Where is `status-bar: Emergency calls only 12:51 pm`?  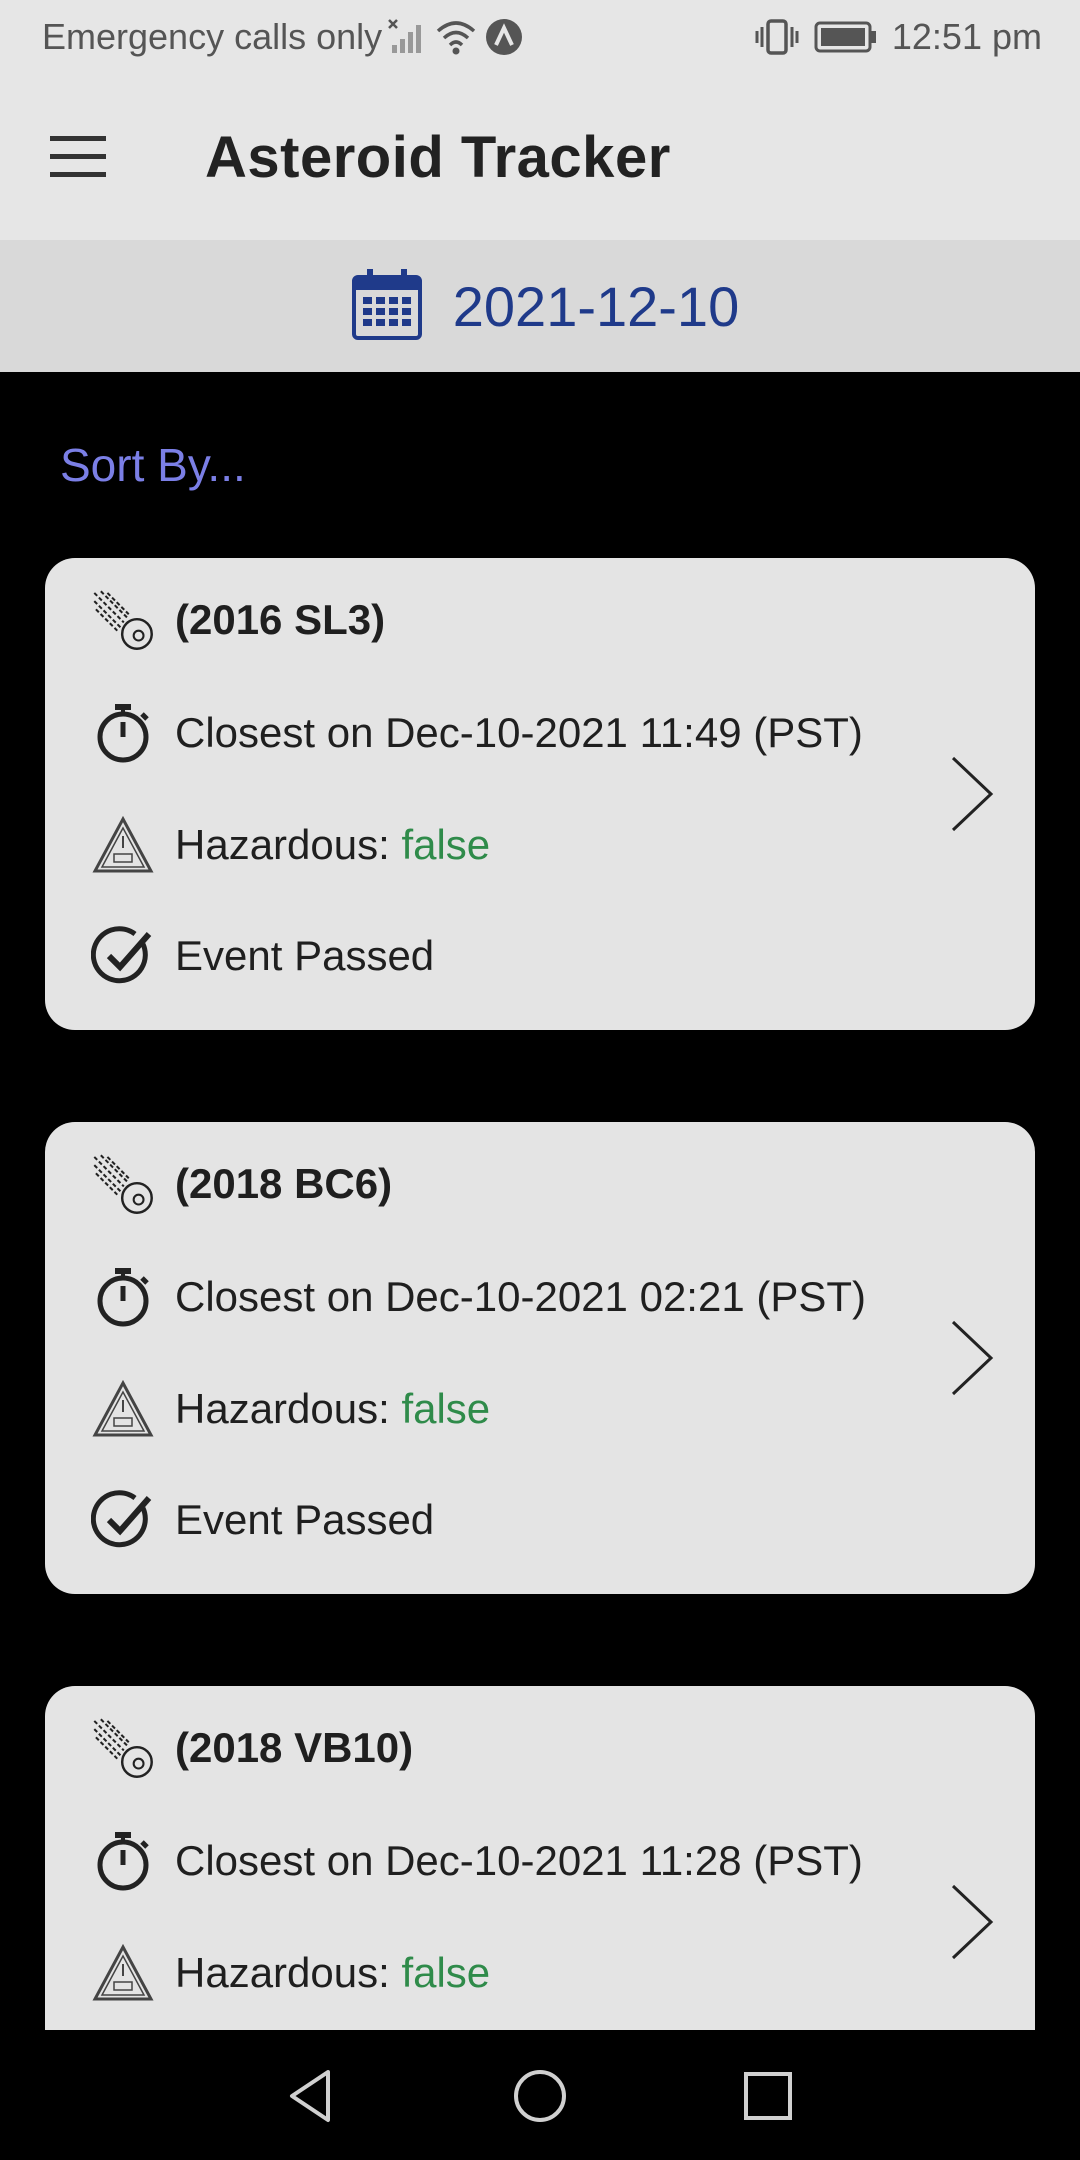 status-bar: Emergency calls only 12:51 pm is located at coordinates (540, 37).